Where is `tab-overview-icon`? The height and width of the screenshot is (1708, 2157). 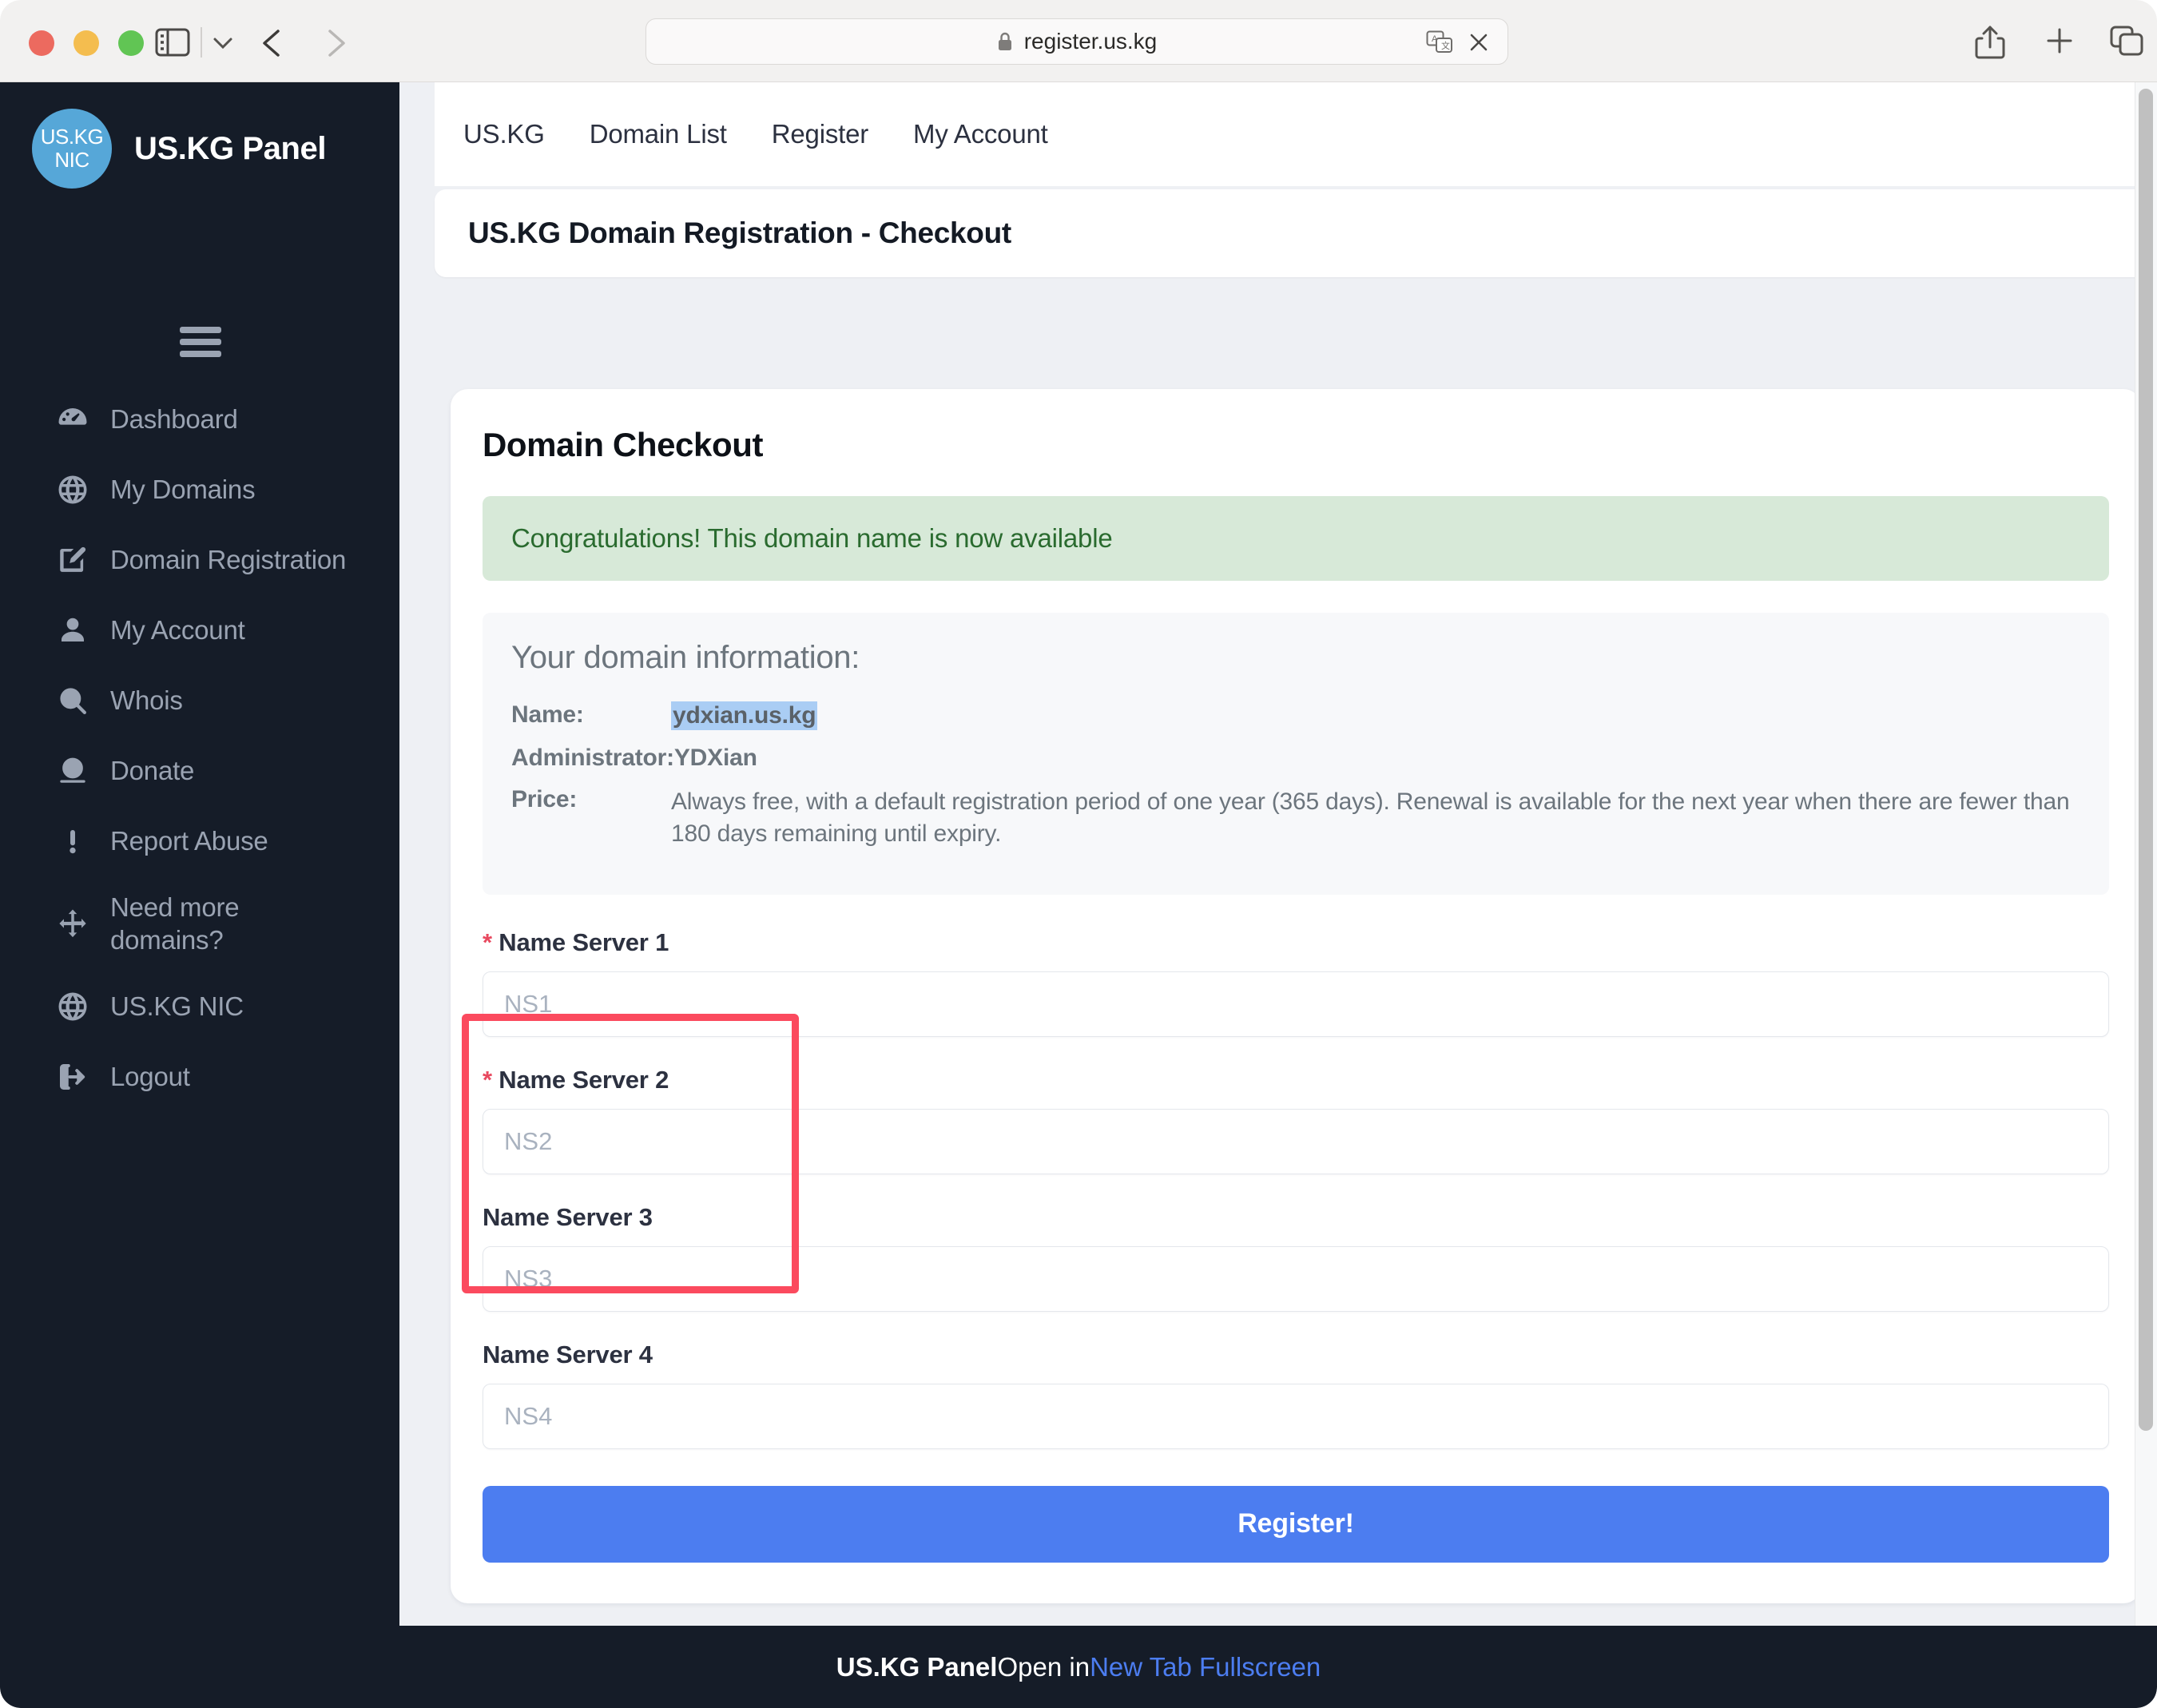
tab-overview-icon is located at coordinates (2126, 41).